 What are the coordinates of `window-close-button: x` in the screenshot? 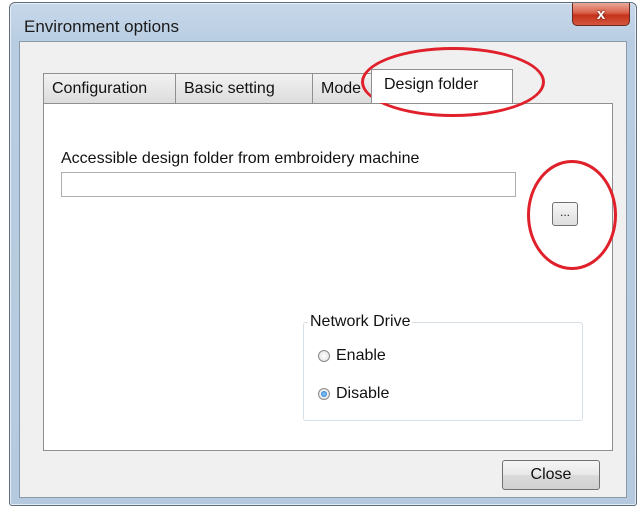 It's located at (601, 14).